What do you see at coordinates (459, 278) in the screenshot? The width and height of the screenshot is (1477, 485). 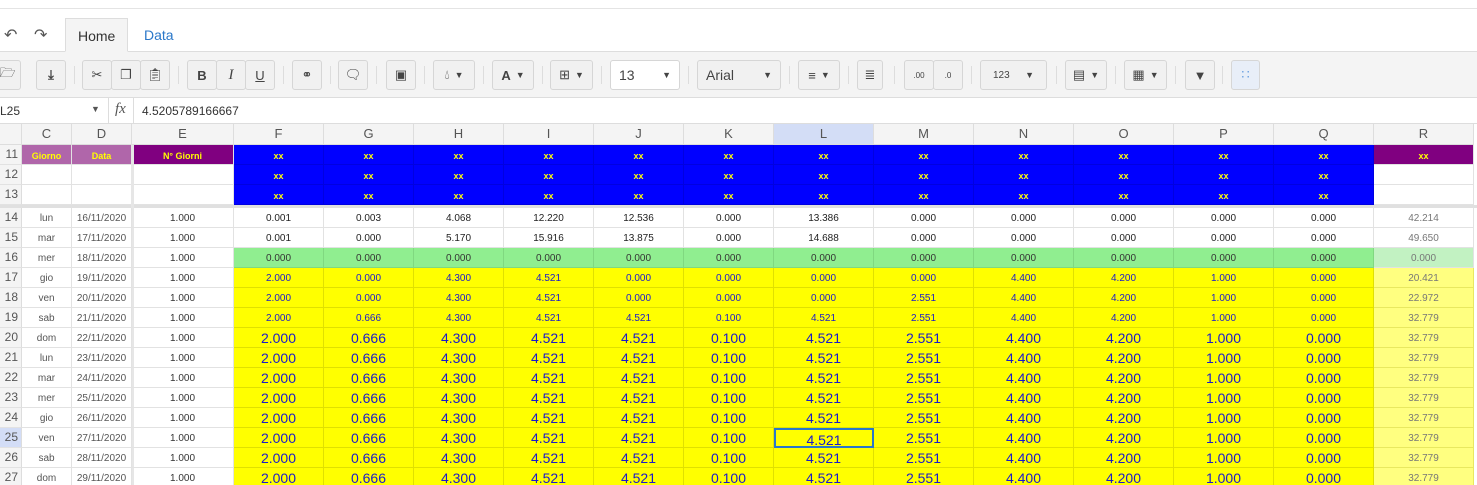 I see `cell-H17: 4.300` at bounding box center [459, 278].